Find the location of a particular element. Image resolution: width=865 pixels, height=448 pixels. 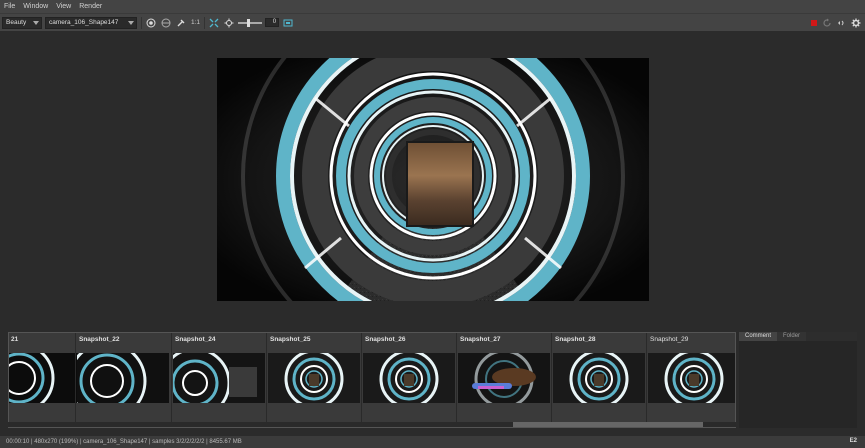

crop-region-button is located at coordinates (166, 23).